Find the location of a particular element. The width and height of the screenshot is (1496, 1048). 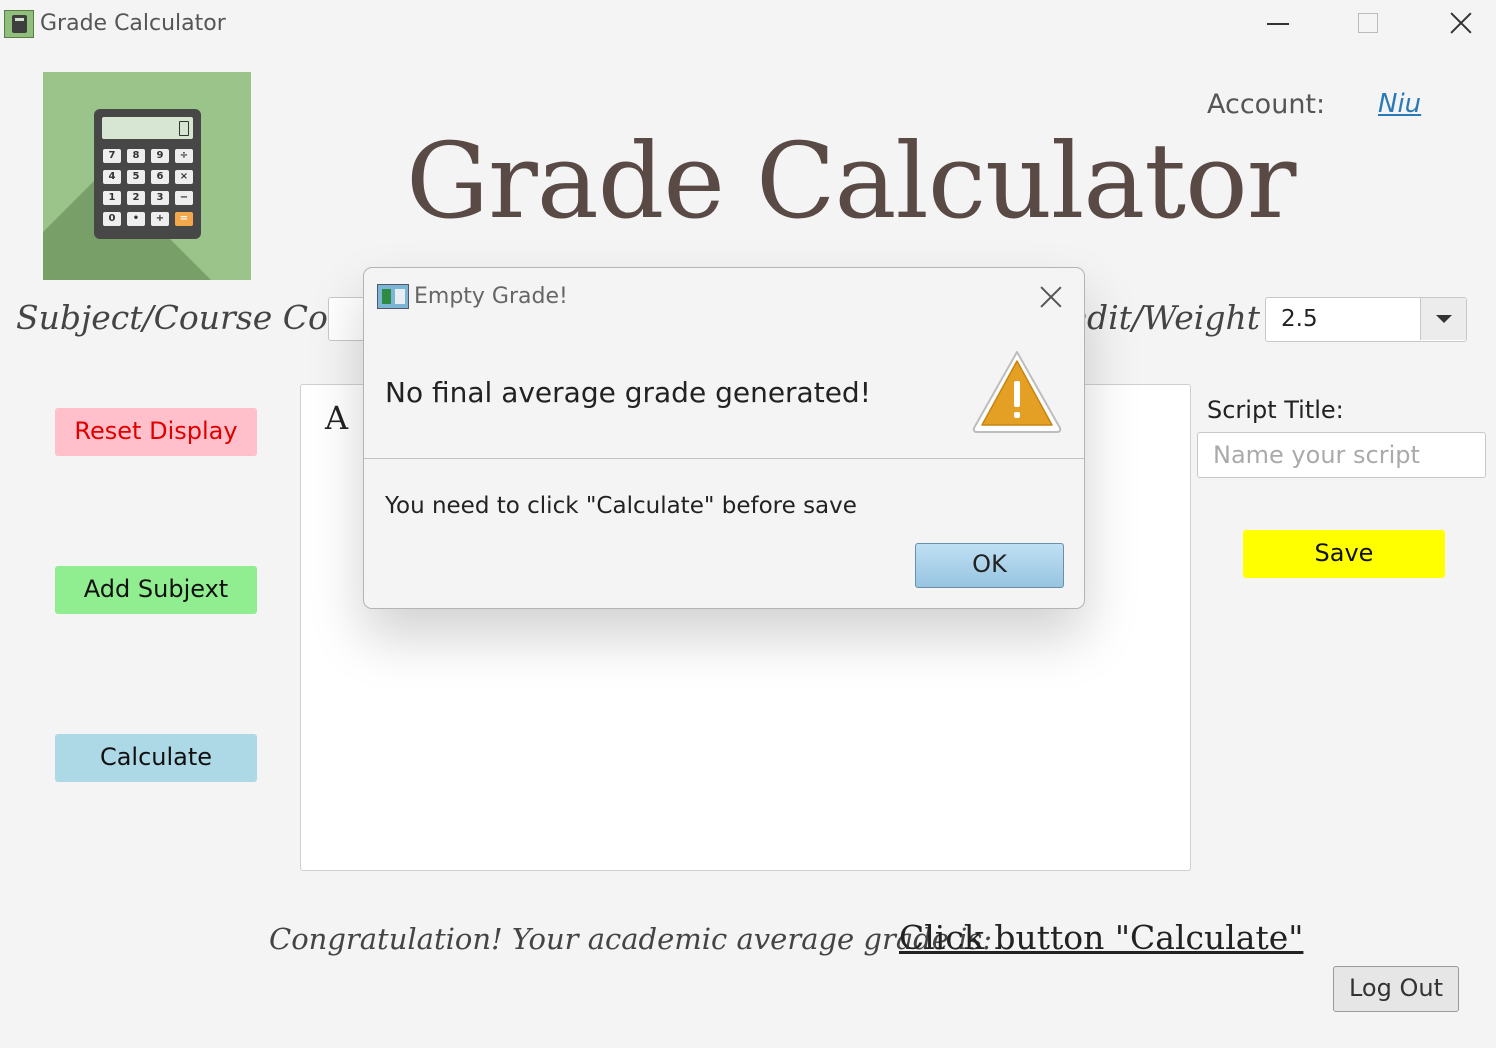

calculator-key: 5 is located at coordinates (136, 177).